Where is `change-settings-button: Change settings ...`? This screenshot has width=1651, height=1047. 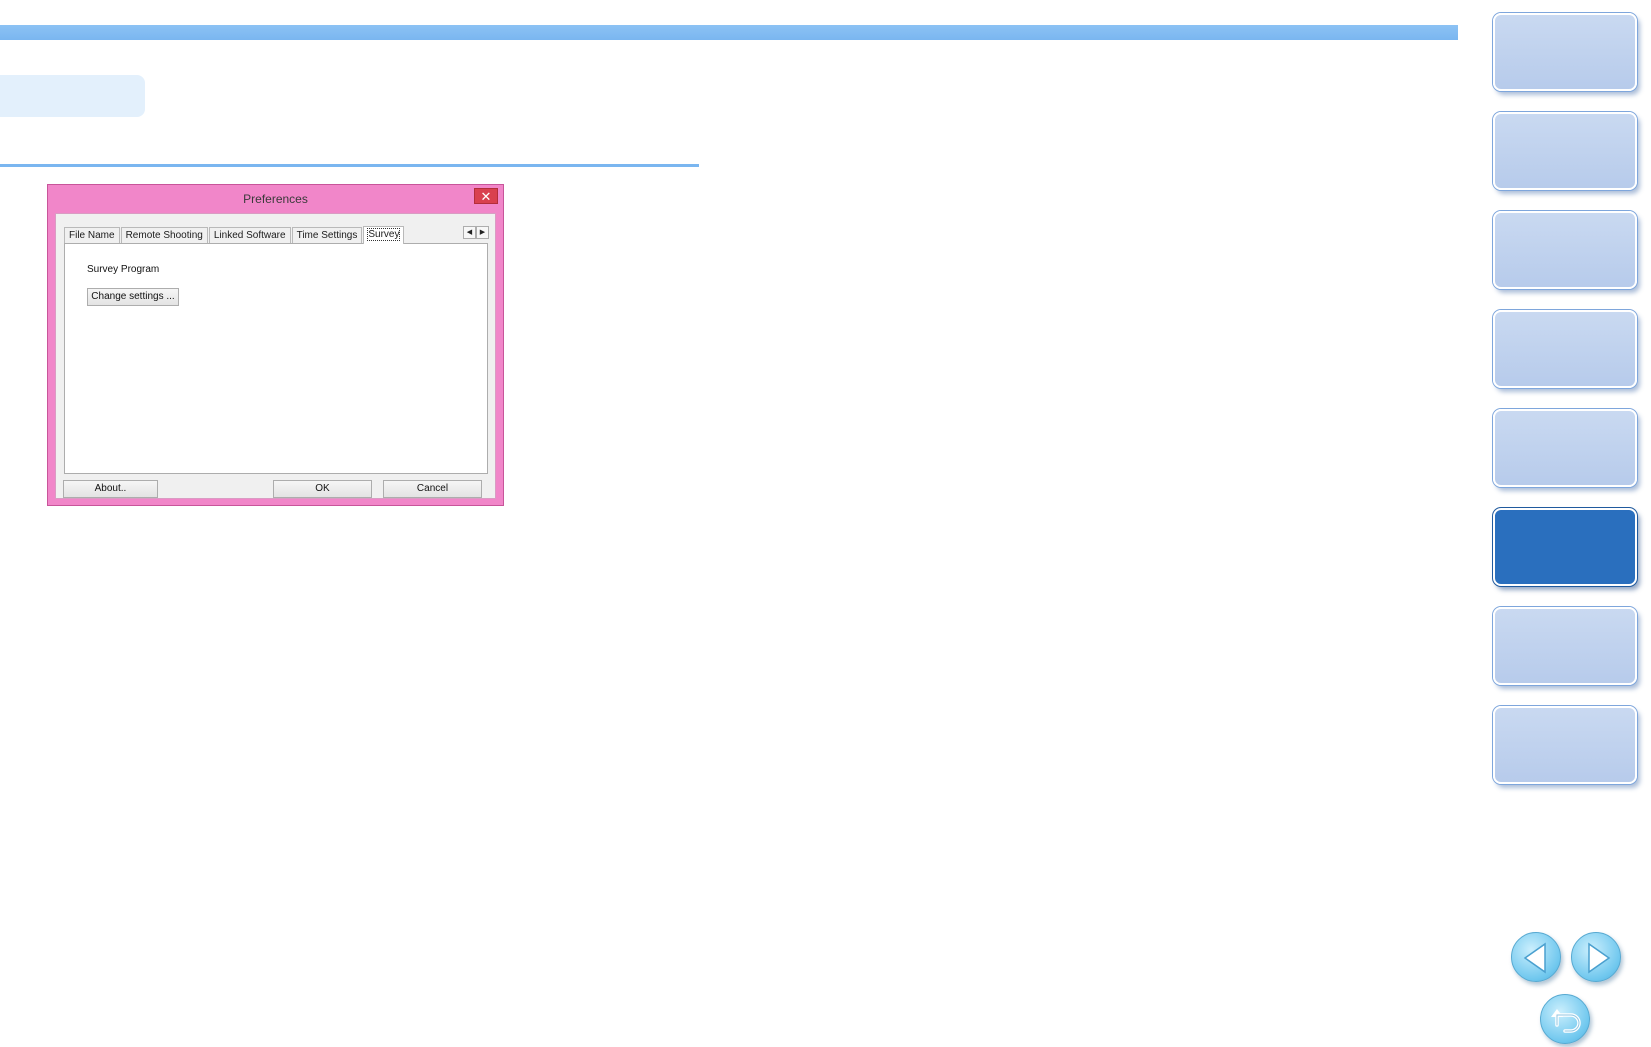 change-settings-button: Change settings ... is located at coordinates (133, 297).